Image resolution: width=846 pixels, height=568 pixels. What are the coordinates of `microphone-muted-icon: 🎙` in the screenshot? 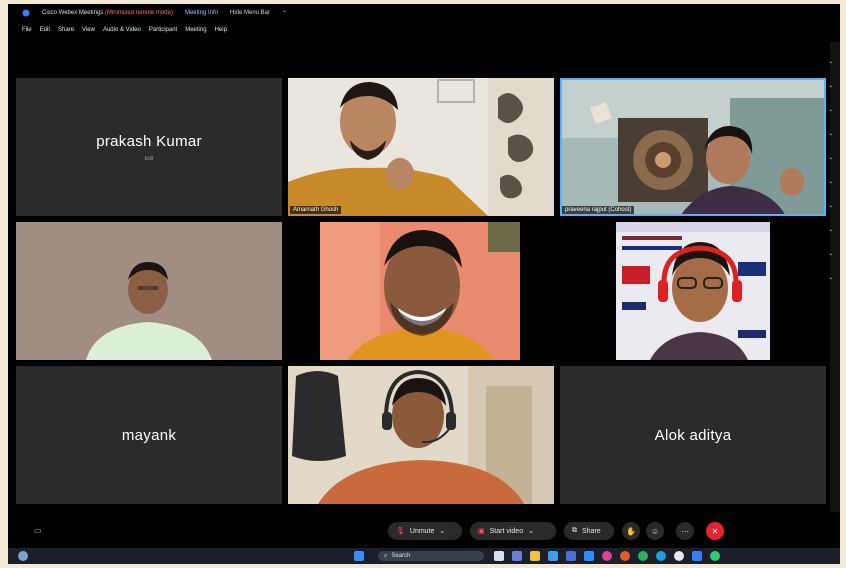 It's located at (400, 531).